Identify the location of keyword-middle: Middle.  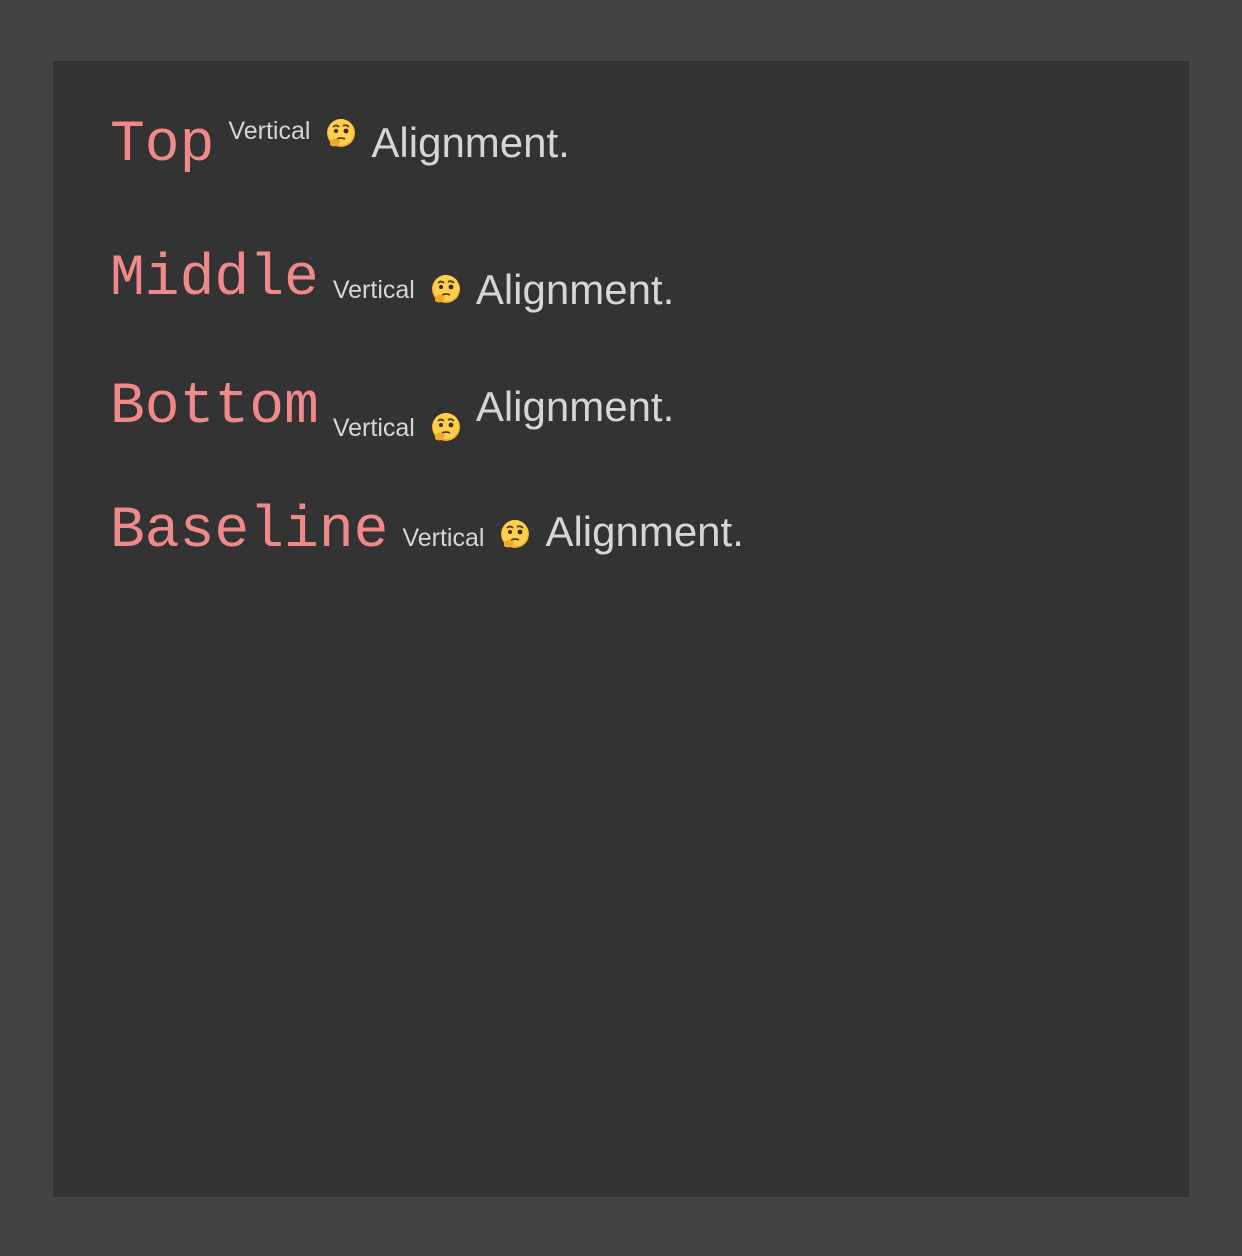
(214, 279).